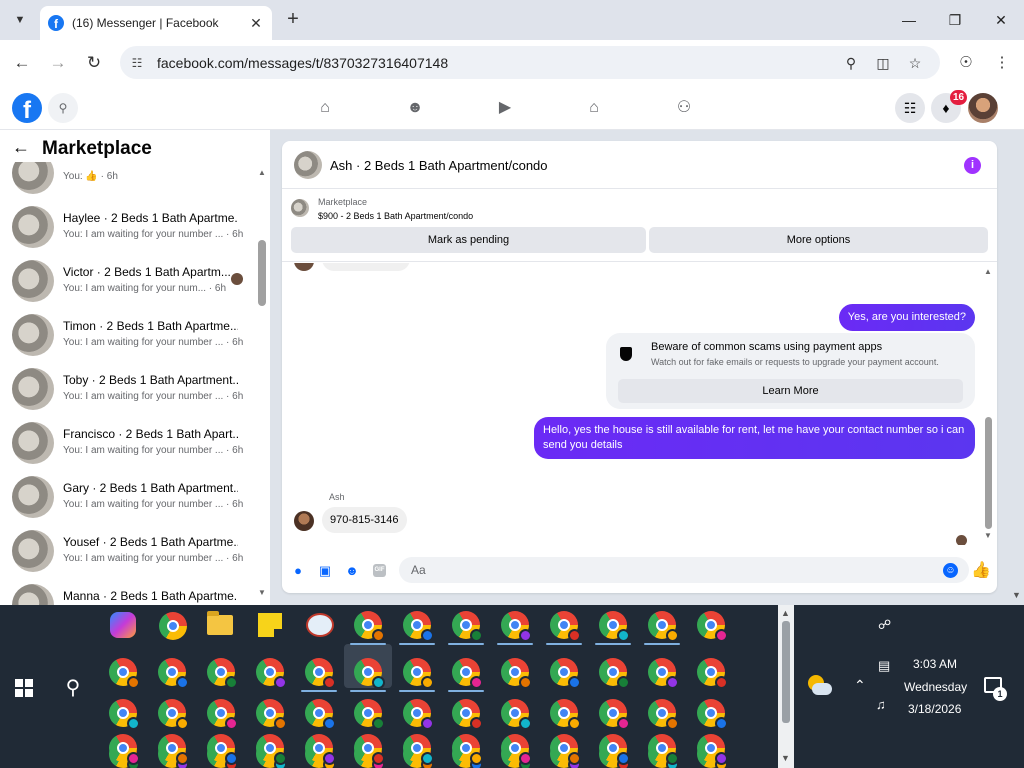 This screenshot has height=768, width=1024. I want to click on listing-thumbnail, so click(300, 208).